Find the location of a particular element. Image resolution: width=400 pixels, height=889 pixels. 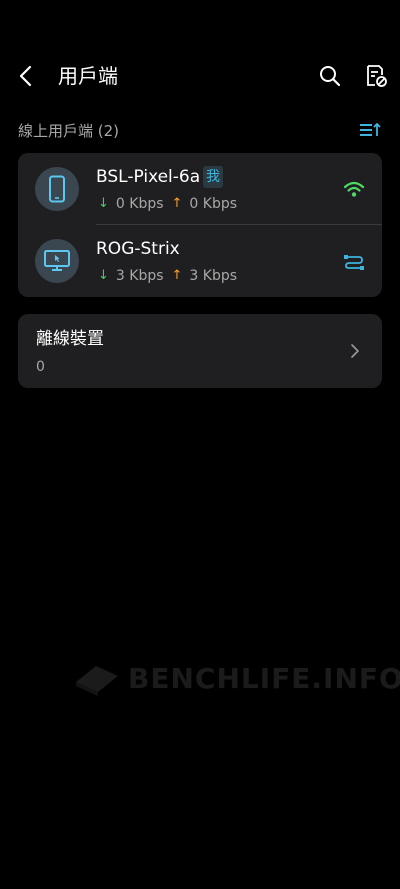

device-name: BSL-Pixel-6a is located at coordinates (148, 177).